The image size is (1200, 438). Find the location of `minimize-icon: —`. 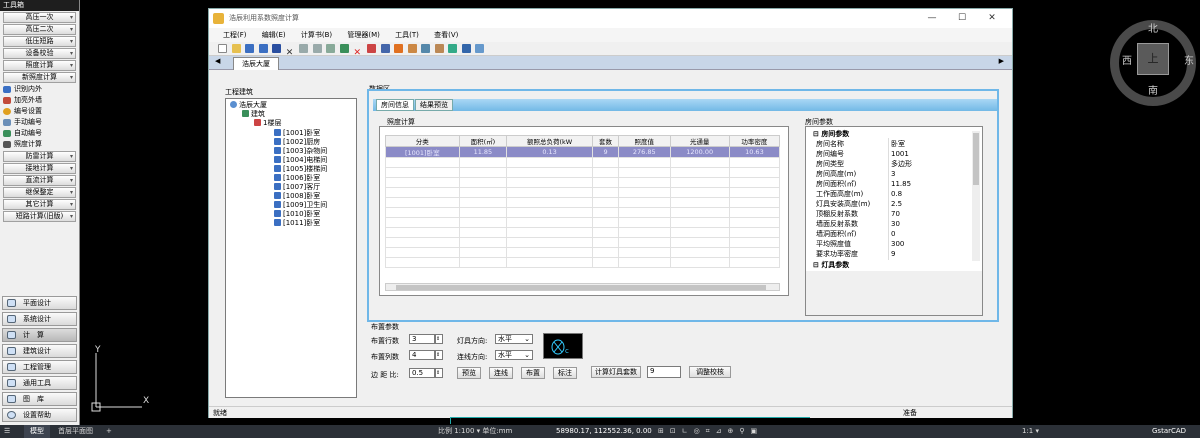

minimize-icon: — is located at coordinates (932, 18).